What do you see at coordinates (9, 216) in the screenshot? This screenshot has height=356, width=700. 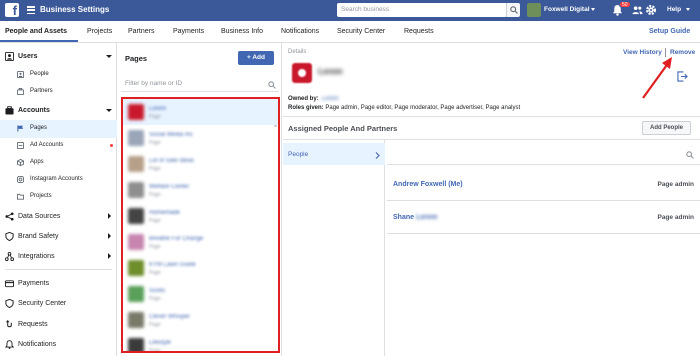 I see `data-sources-icon` at bounding box center [9, 216].